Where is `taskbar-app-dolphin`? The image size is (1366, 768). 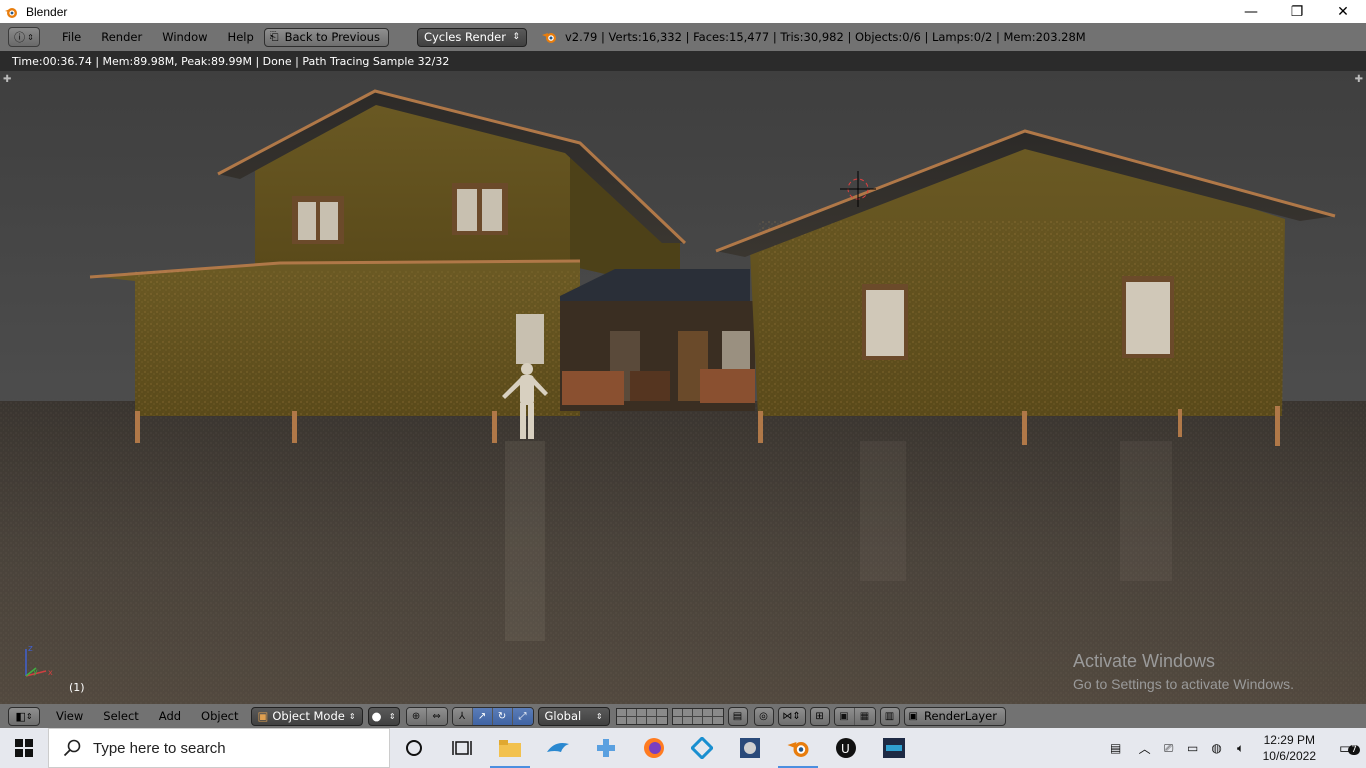
taskbar-app-dolphin is located at coordinates (558, 748).